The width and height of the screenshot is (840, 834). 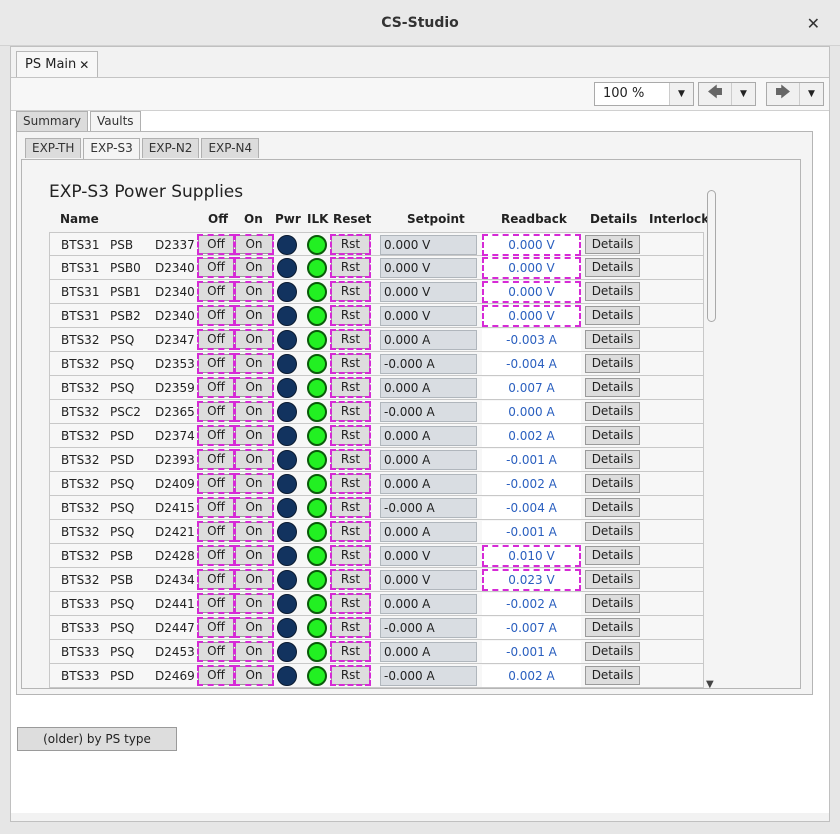 What do you see at coordinates (57, 64) in the screenshot?
I see `tab-ps-main: PS Main ✕` at bounding box center [57, 64].